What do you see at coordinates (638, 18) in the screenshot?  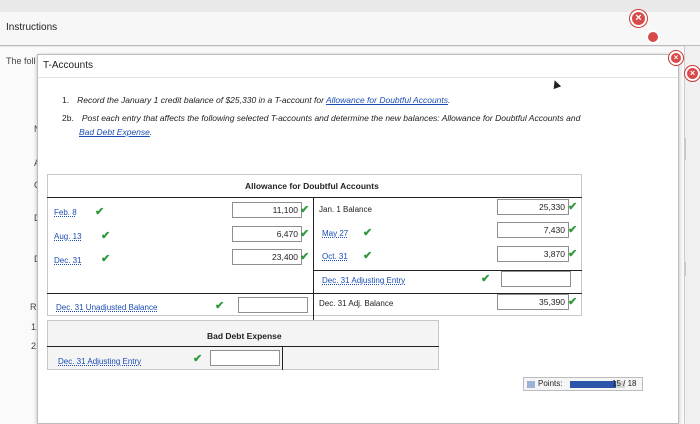 I see `outer-close-icon: ×` at bounding box center [638, 18].